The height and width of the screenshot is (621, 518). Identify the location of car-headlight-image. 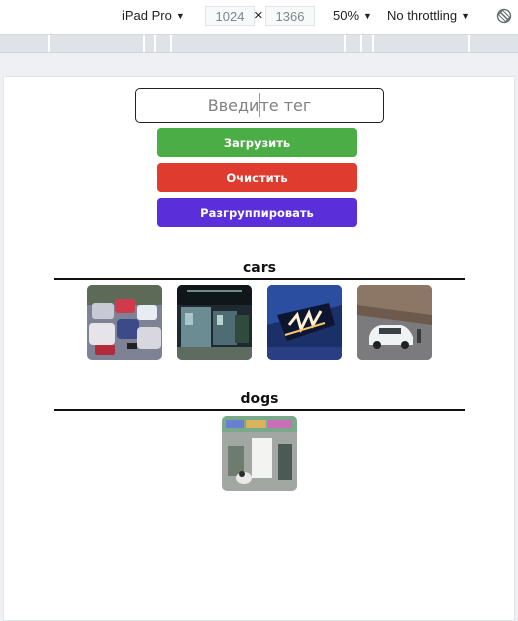
(304, 322).